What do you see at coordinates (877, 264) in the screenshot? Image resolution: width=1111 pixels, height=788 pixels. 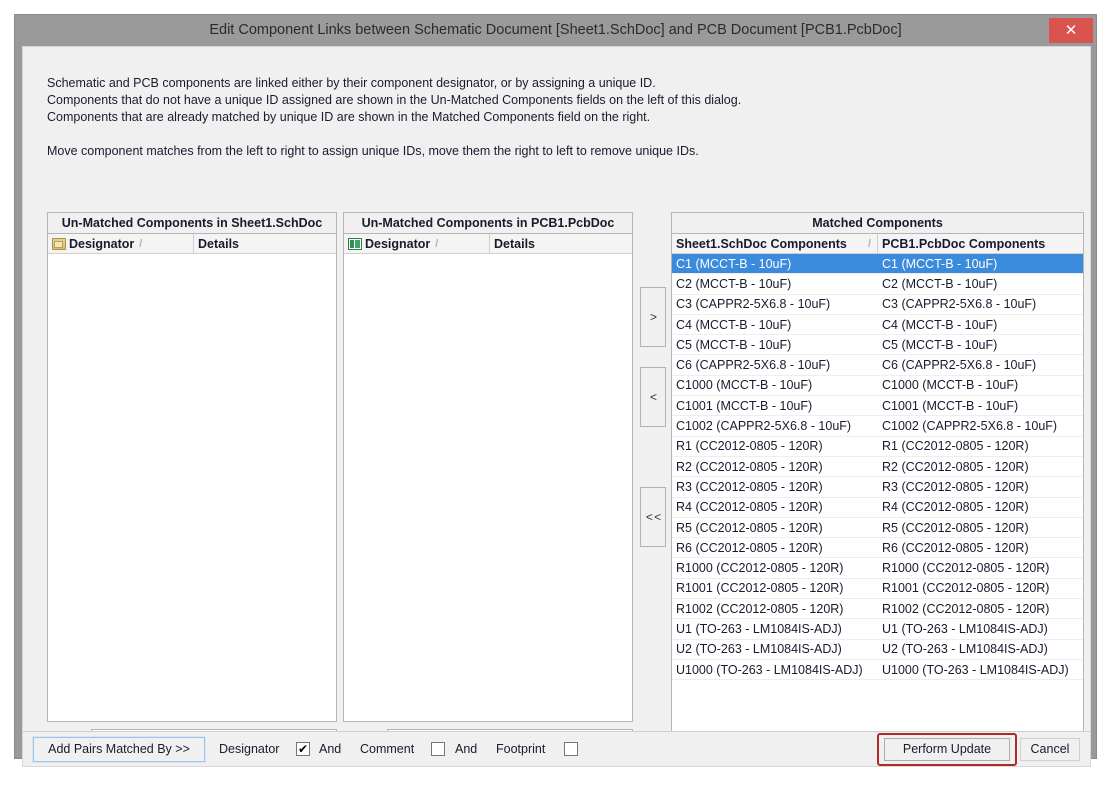 I see `matched-row: C1 (MCCT-B - 10uF) C1 (MCCT-B - 10uF)` at bounding box center [877, 264].